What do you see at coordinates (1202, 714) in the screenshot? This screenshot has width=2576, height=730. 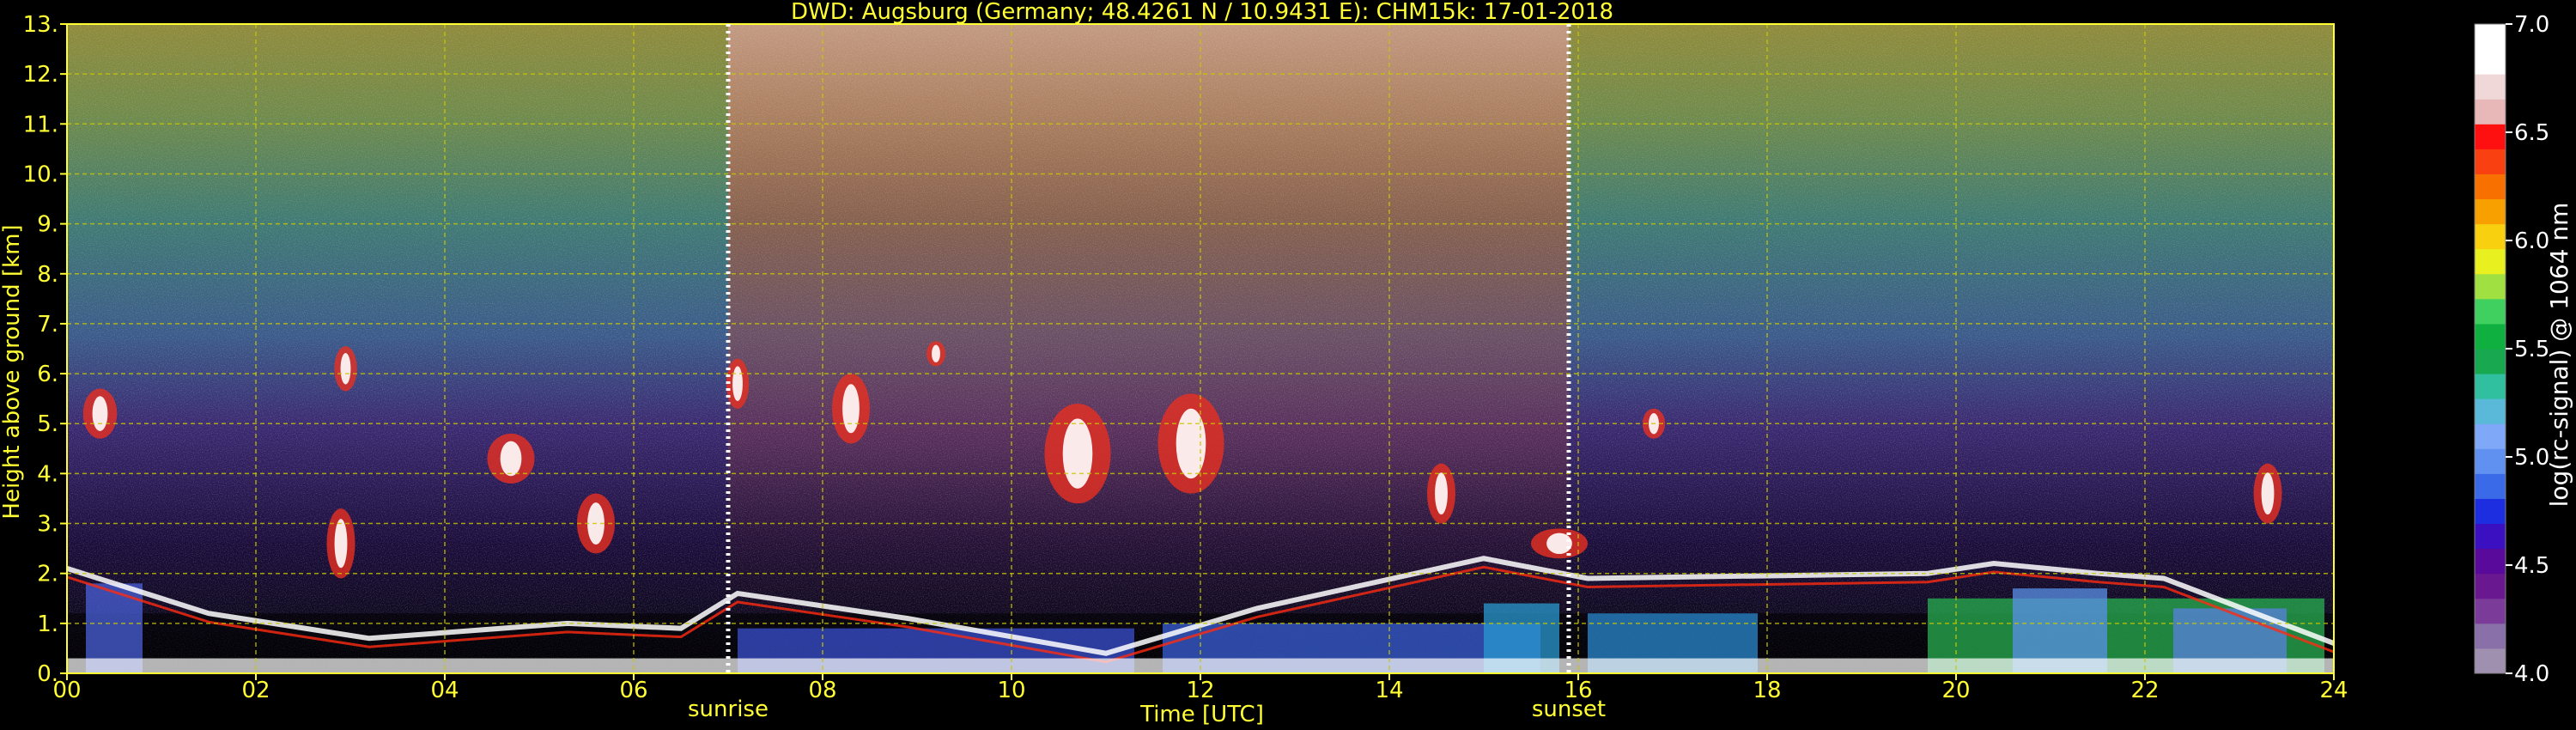 I see `x-axis-label: Time [UTC]` at bounding box center [1202, 714].